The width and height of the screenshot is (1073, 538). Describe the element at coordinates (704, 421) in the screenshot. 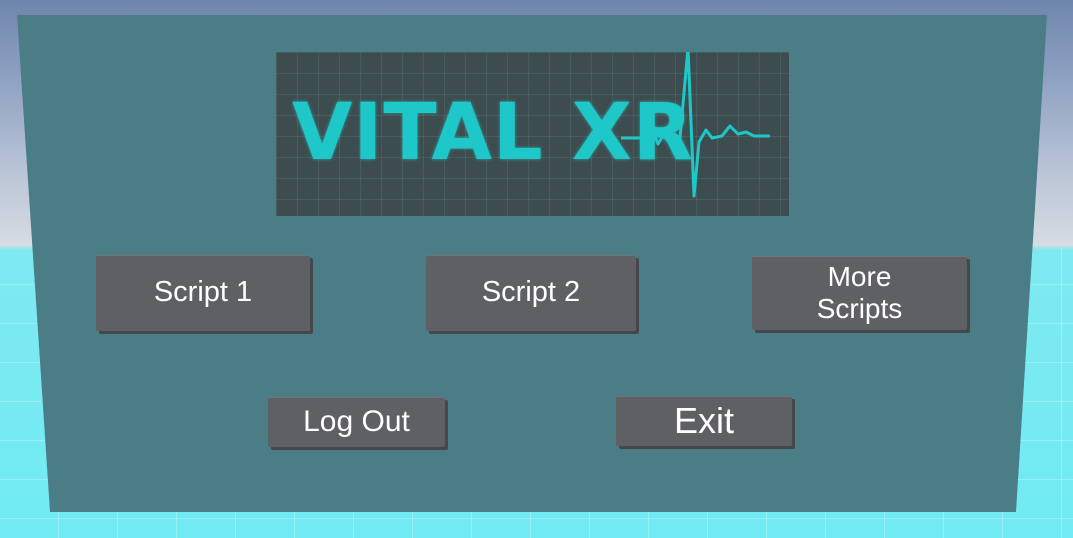

I see `exit-button: Exit` at that location.